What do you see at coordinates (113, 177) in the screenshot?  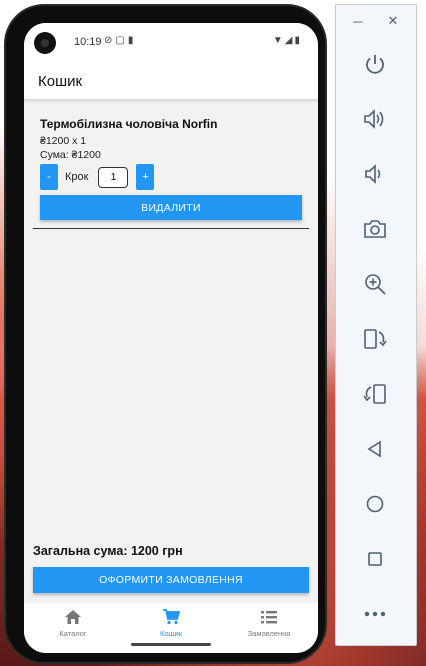 I see `step-input: 1` at bounding box center [113, 177].